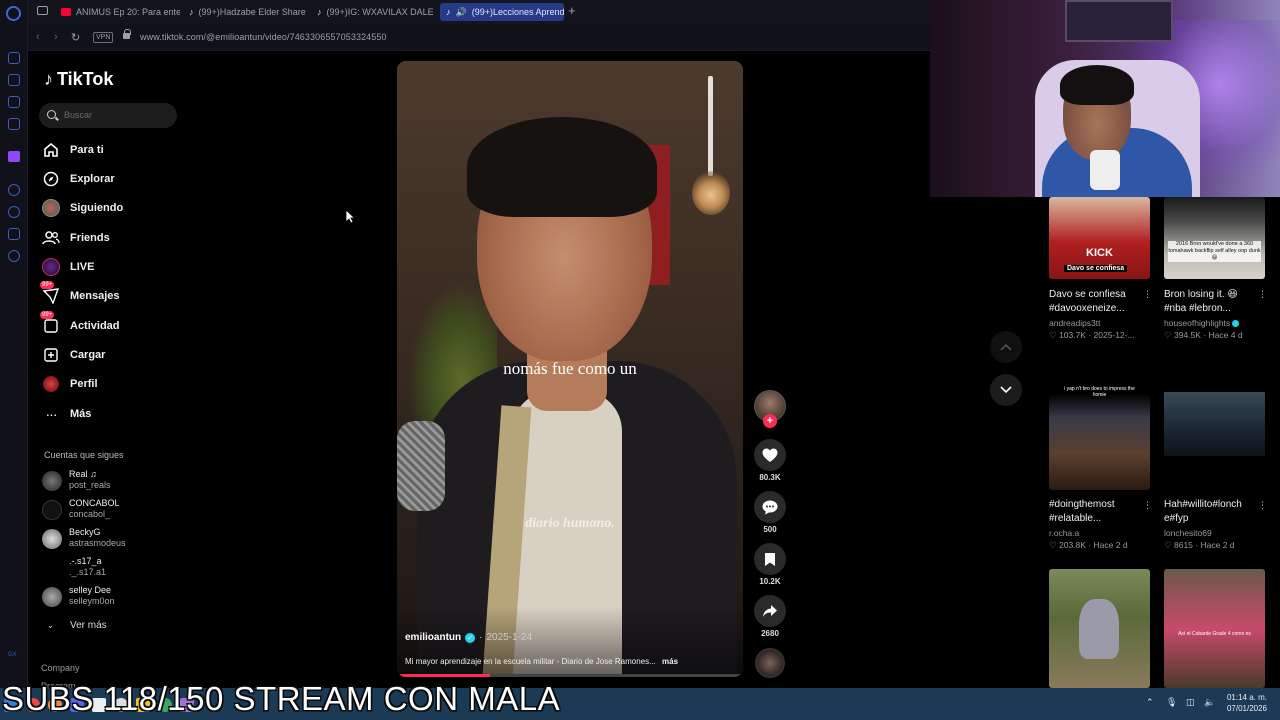 The height and width of the screenshot is (720, 1280). I want to click on comment-action: 500, so click(770, 512).